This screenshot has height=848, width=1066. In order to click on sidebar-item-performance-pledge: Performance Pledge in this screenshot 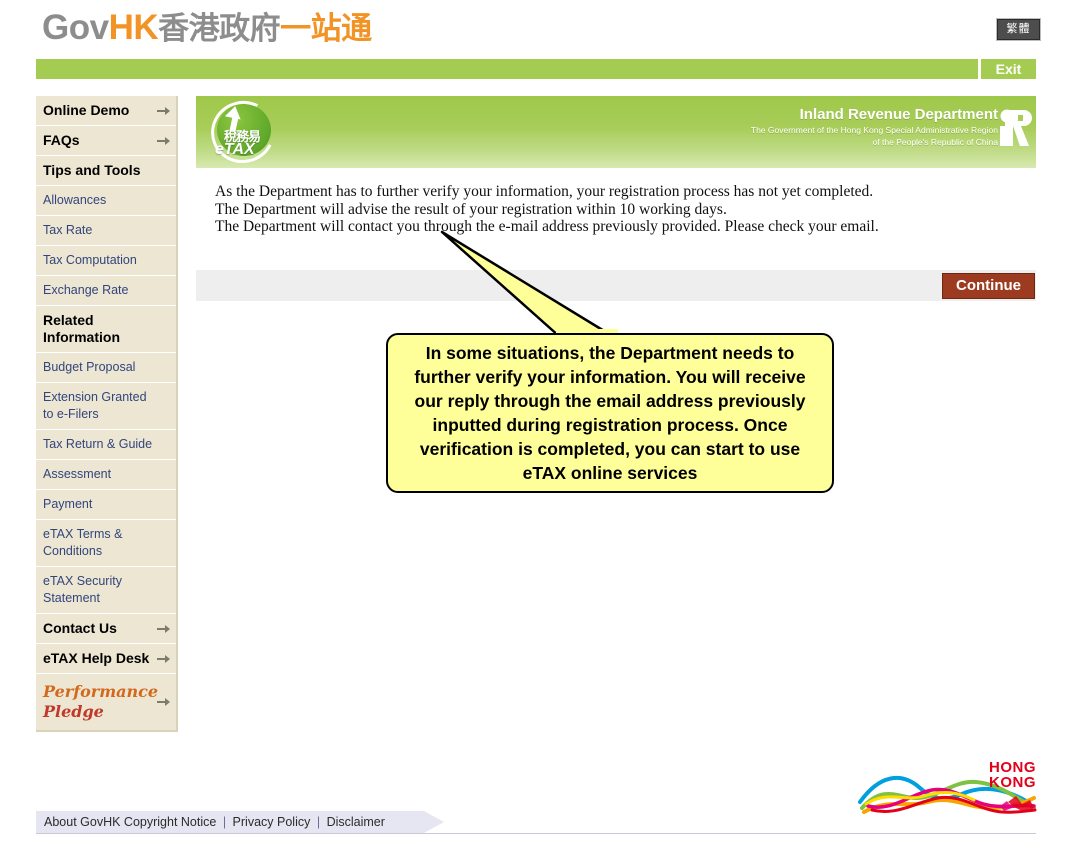, I will do `click(106, 702)`.